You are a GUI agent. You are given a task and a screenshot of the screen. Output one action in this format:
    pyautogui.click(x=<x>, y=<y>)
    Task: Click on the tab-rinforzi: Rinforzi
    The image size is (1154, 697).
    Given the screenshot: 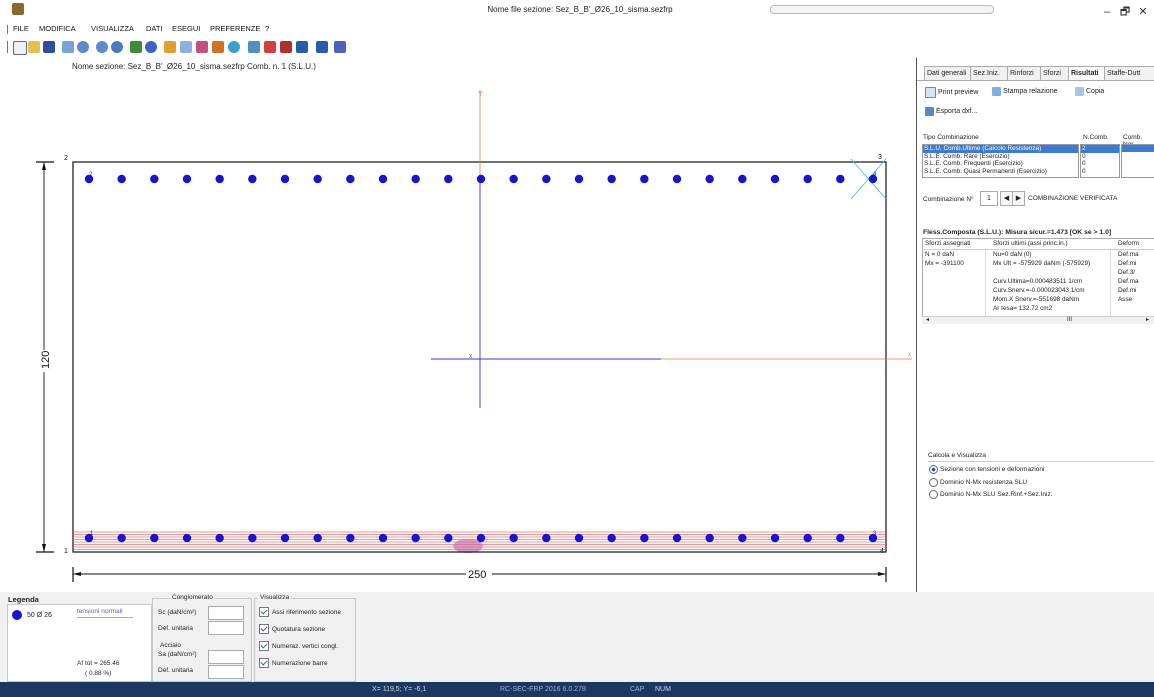 What is the action you would take?
    pyautogui.click(x=1025, y=73)
    